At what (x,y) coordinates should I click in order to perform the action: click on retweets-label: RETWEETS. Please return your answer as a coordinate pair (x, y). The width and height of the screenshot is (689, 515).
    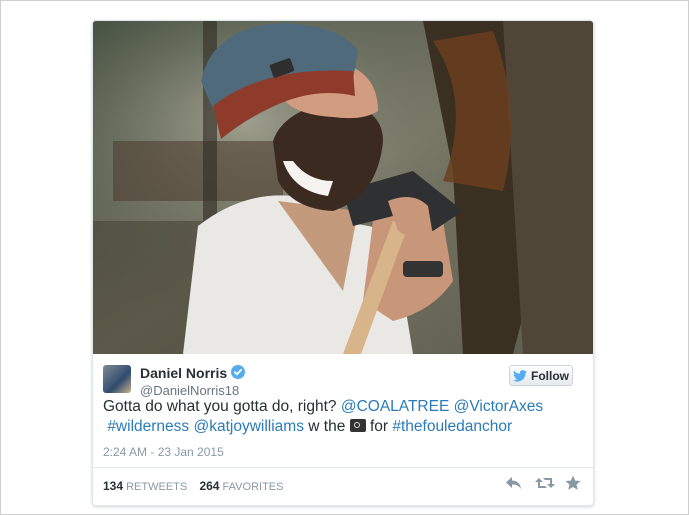
    Looking at the image, I should click on (156, 487).